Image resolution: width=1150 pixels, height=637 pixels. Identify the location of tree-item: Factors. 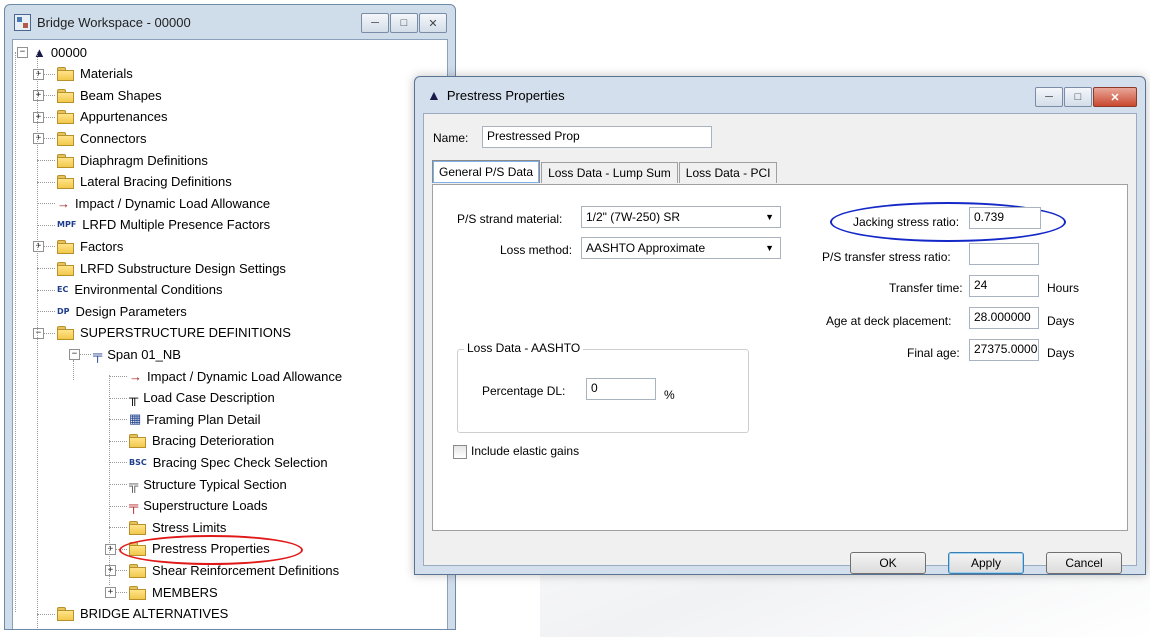
(90, 246).